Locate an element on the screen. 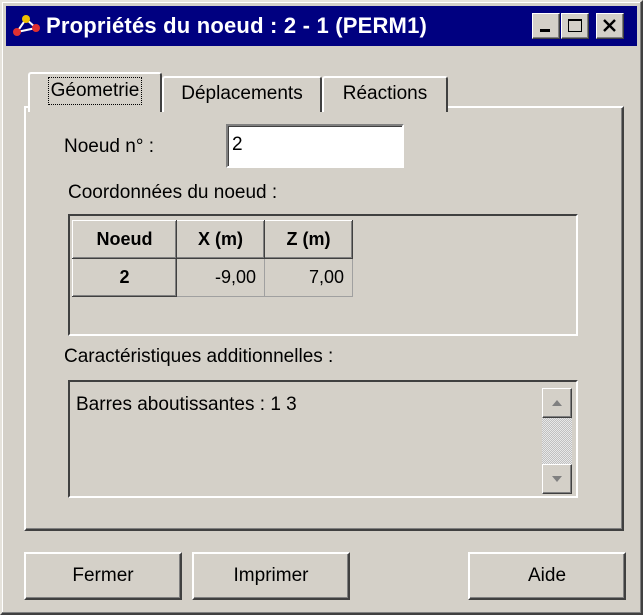 This screenshot has width=643, height=615. column-header-z: Z (m) is located at coordinates (308, 239).